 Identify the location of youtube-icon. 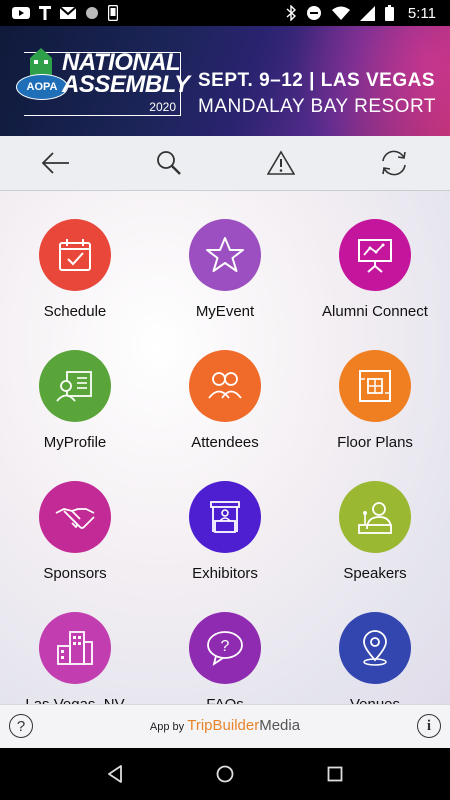
(21, 13).